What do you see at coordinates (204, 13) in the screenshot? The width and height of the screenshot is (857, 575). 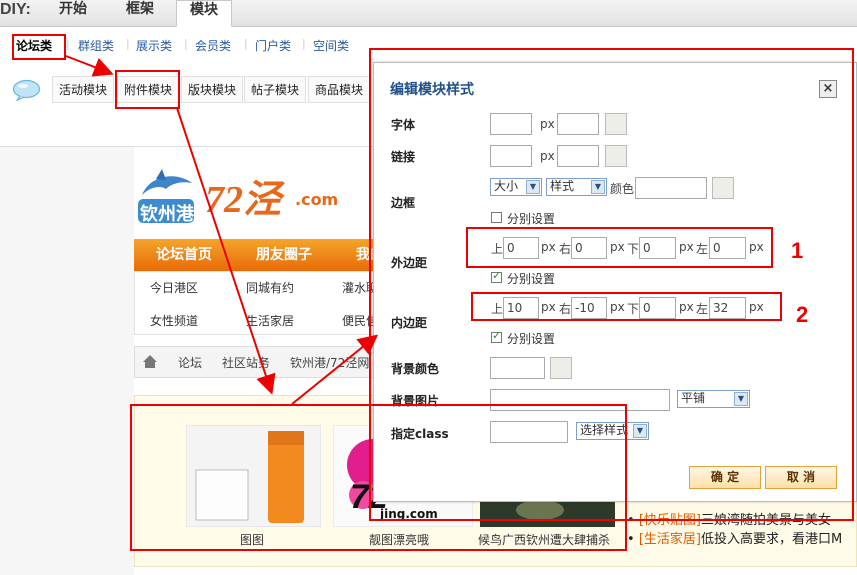 I see `tab-module: 模块` at bounding box center [204, 13].